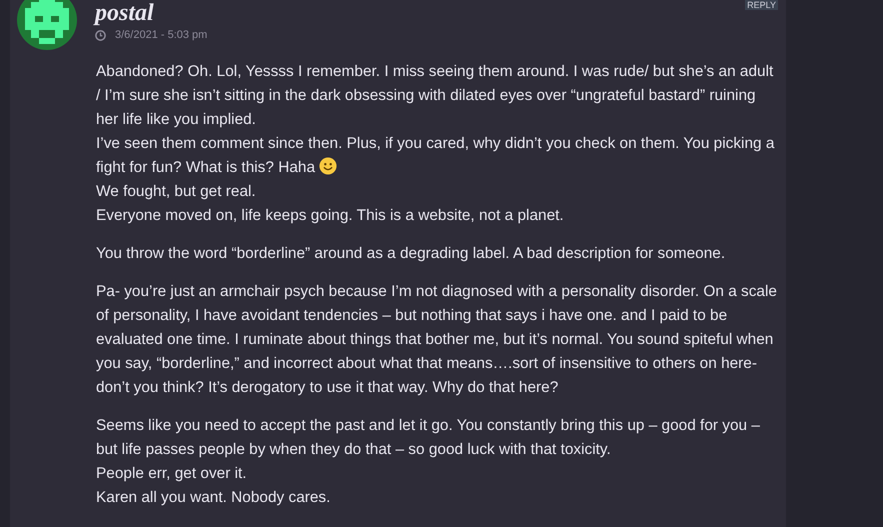  Describe the element at coordinates (161, 35) in the screenshot. I see `timestamp: 3/6/2021 - 5:03 pm` at that location.